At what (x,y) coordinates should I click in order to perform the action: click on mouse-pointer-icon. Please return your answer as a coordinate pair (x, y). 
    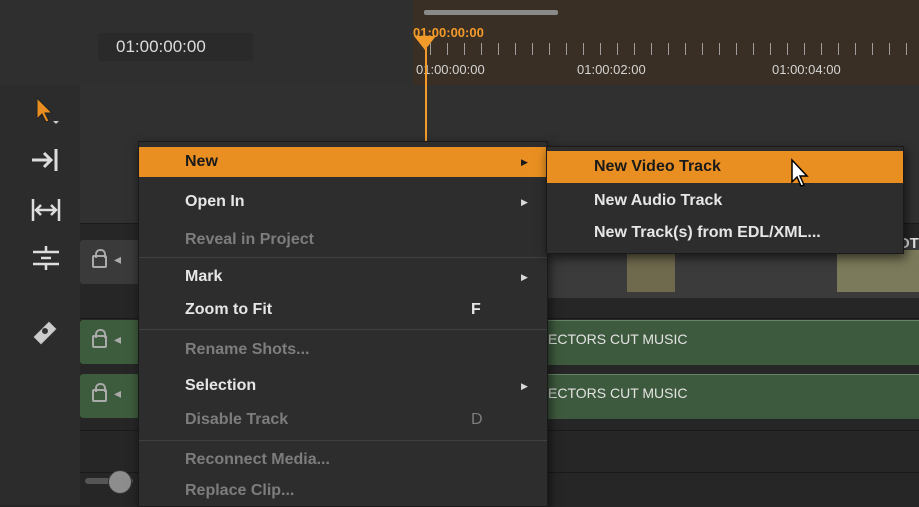
    Looking at the image, I should click on (801, 175).